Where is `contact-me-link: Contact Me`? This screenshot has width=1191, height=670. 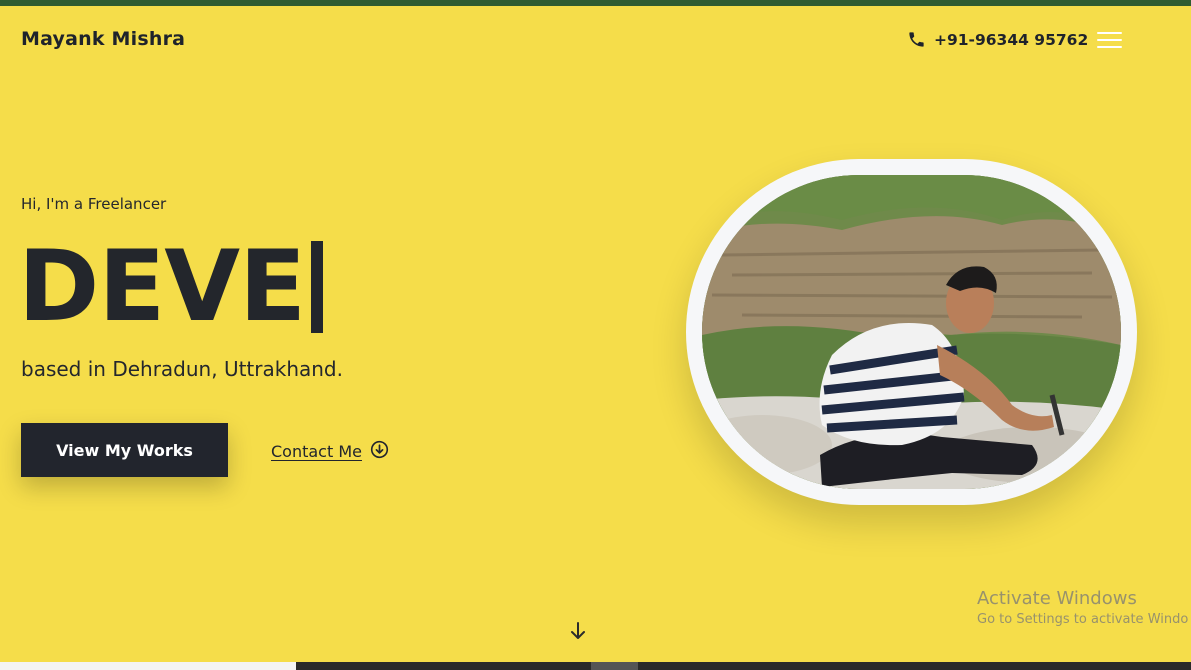
contact-me-link: Contact Me is located at coordinates (330, 451).